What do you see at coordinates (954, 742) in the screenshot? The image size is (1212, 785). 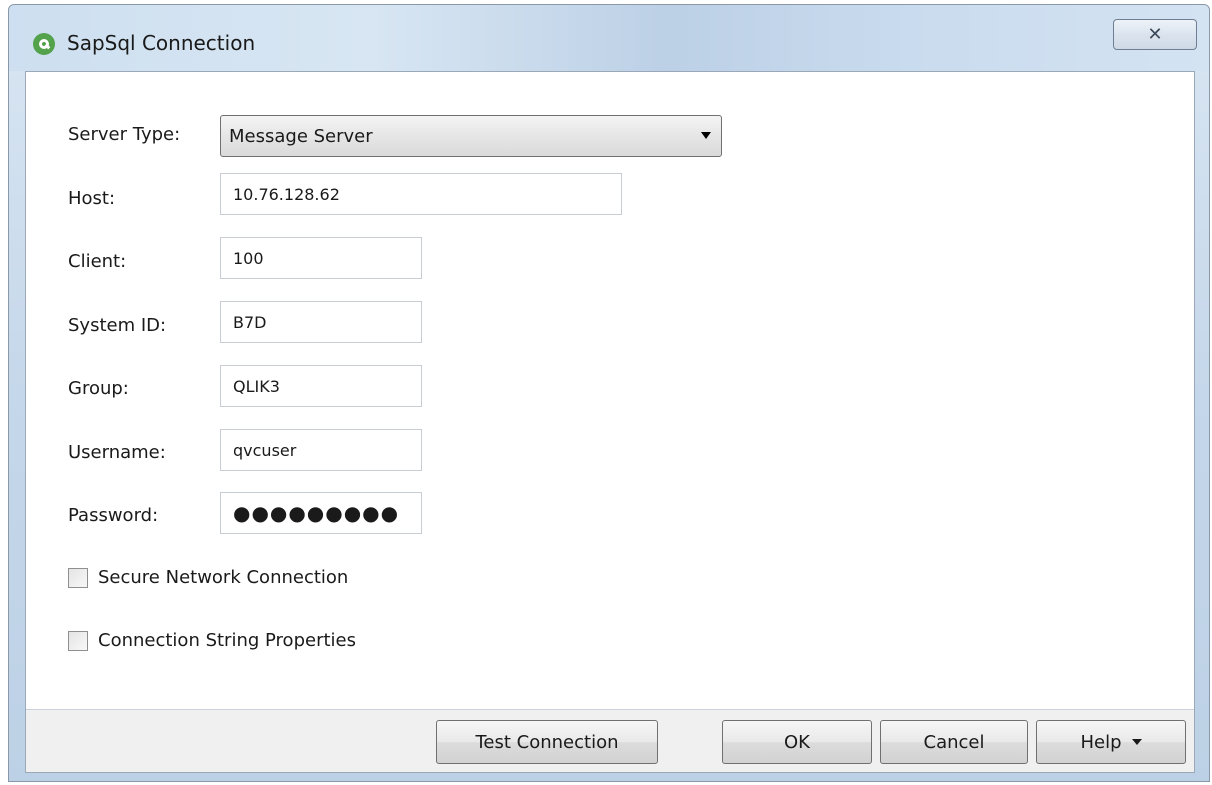 I see `cancel-button: Cancel` at bounding box center [954, 742].